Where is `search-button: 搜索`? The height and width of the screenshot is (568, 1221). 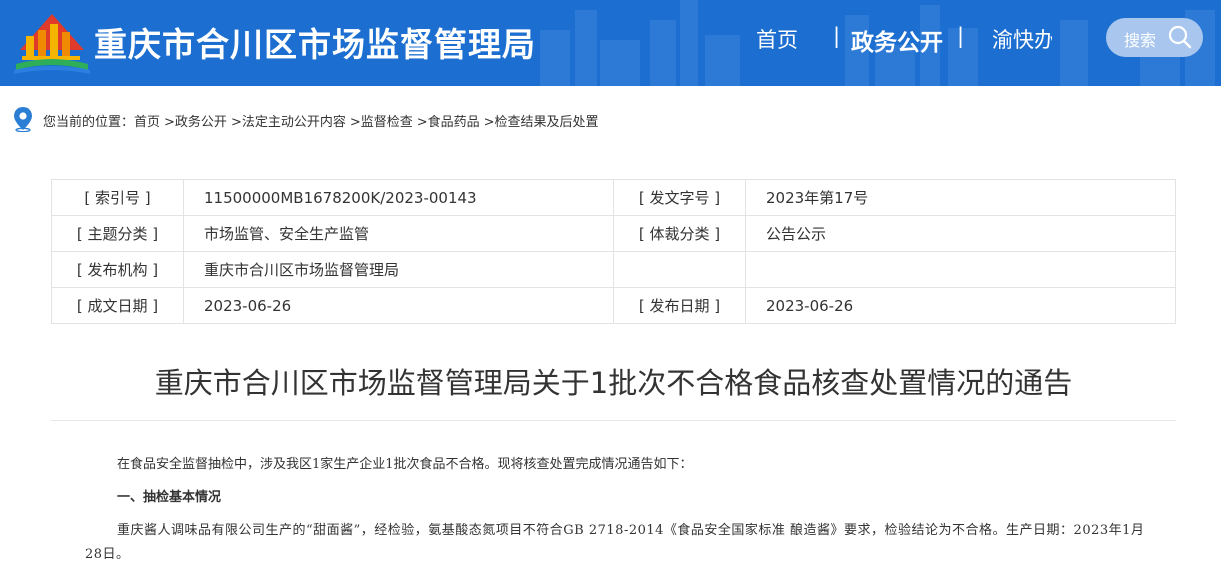
search-button: 搜索 is located at coordinates (1154, 37).